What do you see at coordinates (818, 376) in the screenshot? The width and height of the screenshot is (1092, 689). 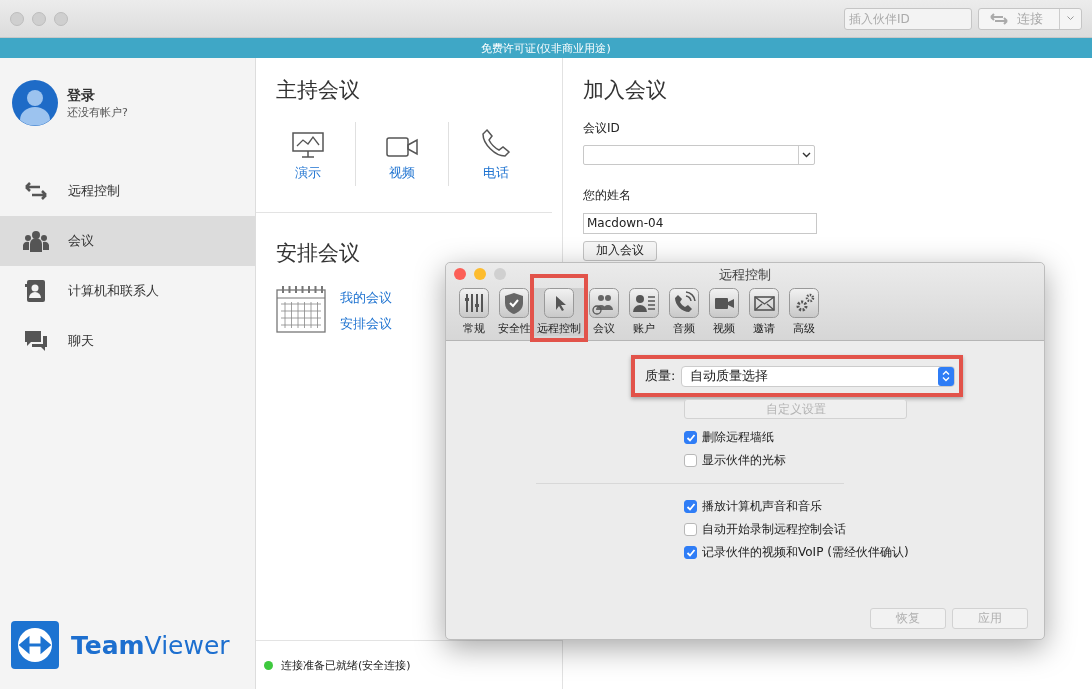 I see `quality-select: 自动质量选择` at bounding box center [818, 376].